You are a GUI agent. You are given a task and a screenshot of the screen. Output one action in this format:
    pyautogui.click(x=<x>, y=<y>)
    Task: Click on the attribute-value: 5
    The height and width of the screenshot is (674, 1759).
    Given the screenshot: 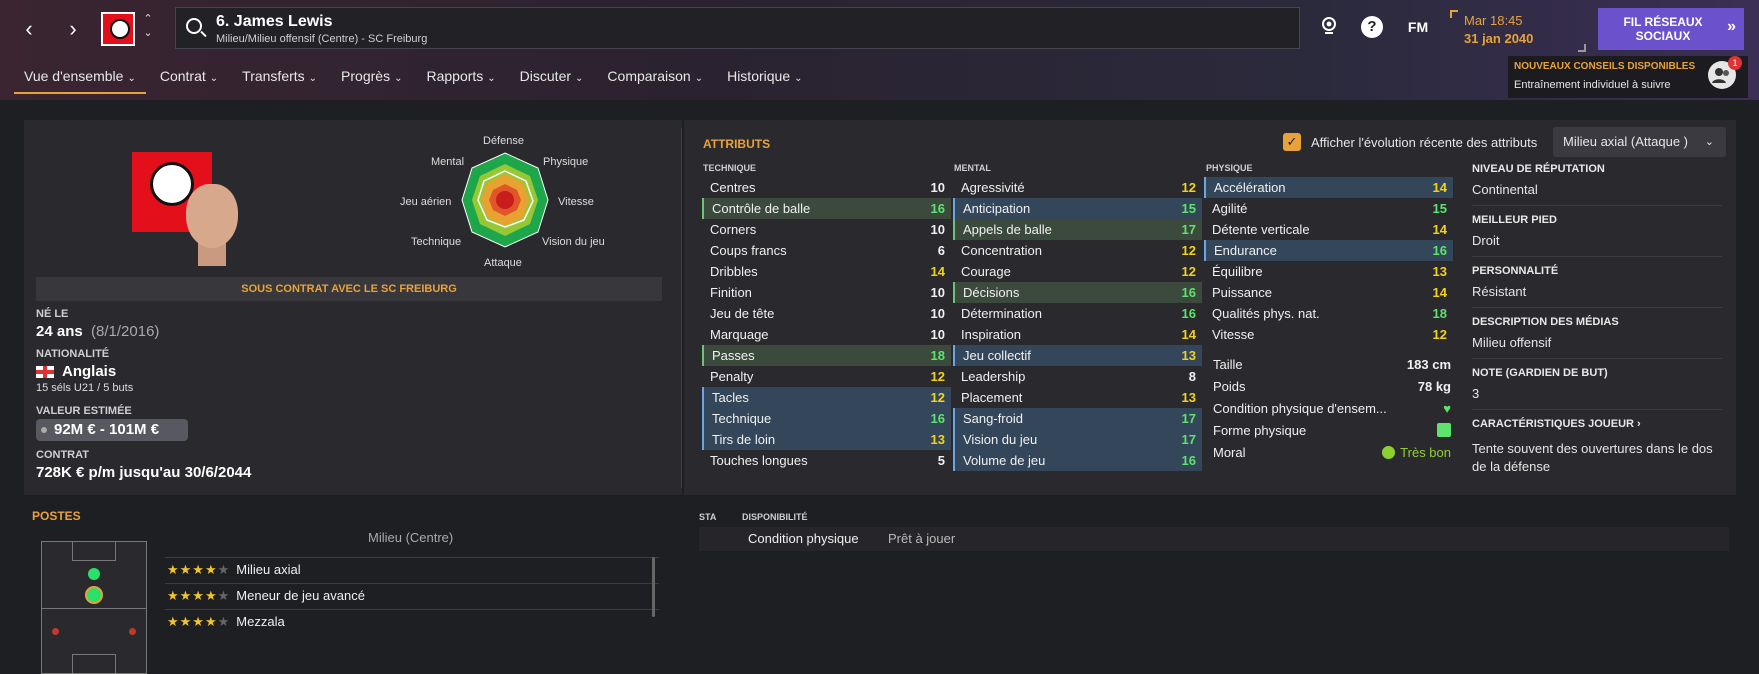 What is the action you would take?
    pyautogui.click(x=941, y=460)
    